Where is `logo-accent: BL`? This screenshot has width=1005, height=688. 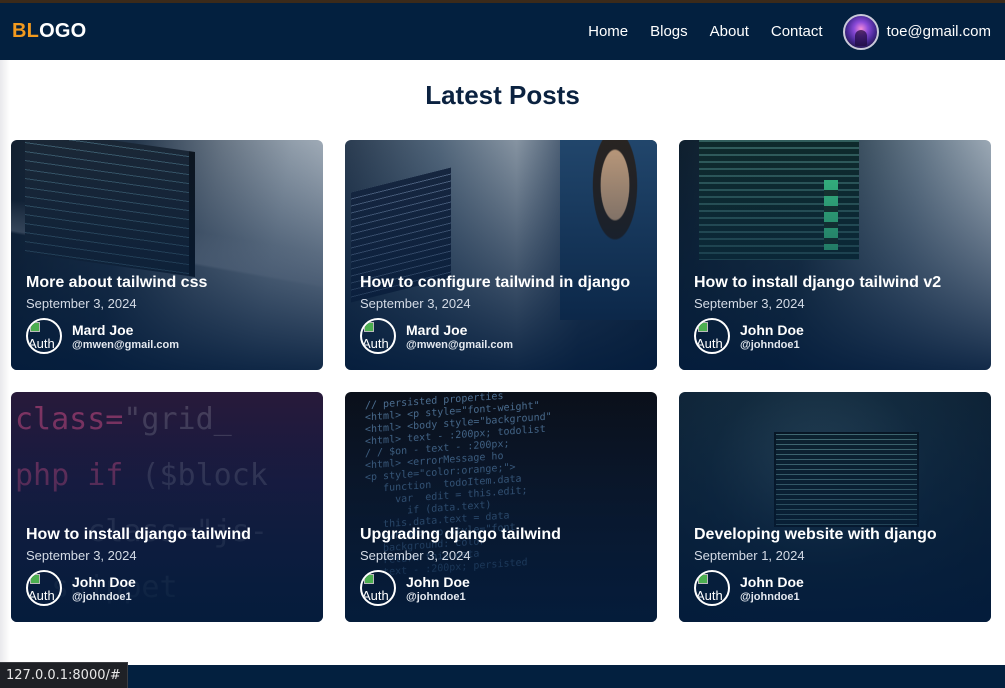 logo-accent: BL is located at coordinates (26, 31).